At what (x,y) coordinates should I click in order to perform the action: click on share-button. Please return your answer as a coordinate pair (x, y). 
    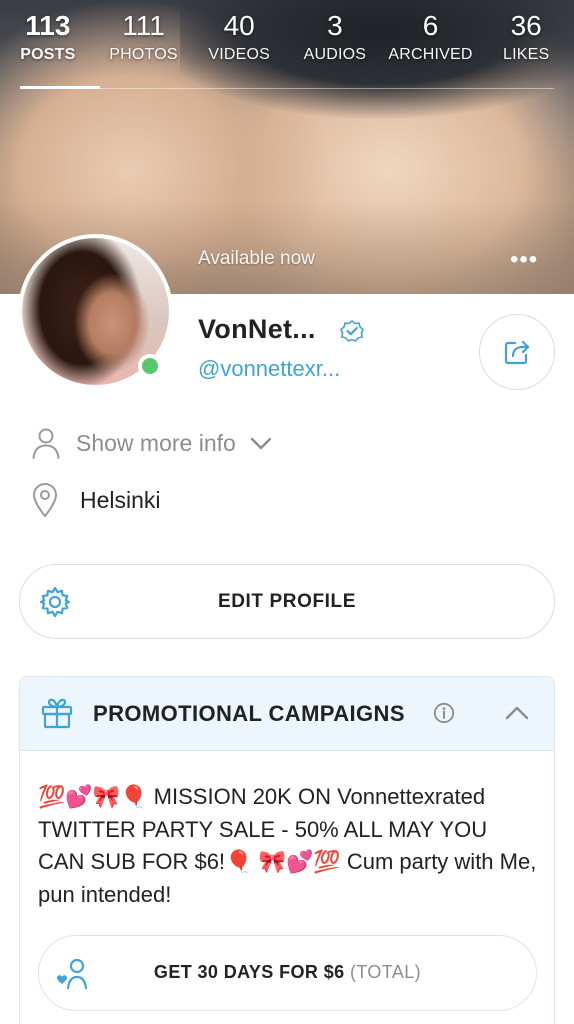
    Looking at the image, I should click on (517, 352).